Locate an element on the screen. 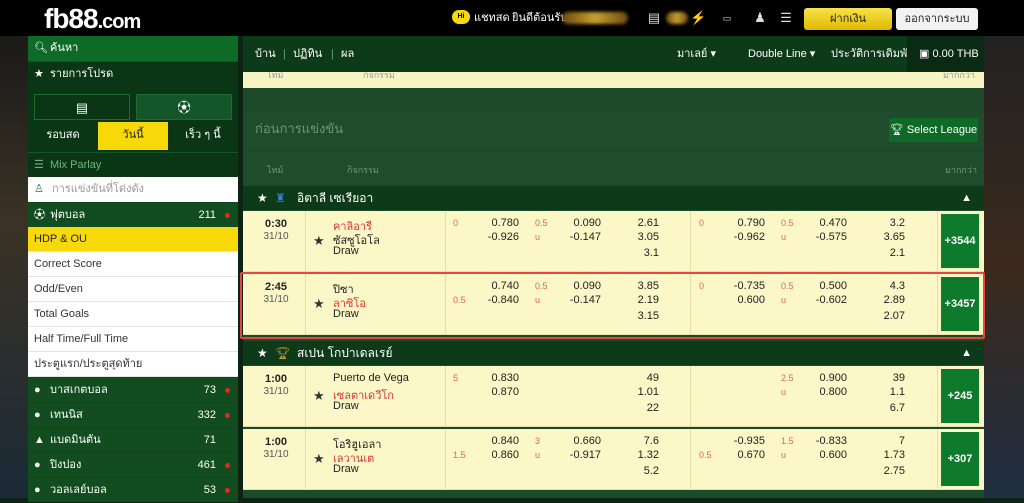 The width and height of the screenshot is (1024, 503). sub-odd-even: Odd/Even is located at coordinates (133, 289).